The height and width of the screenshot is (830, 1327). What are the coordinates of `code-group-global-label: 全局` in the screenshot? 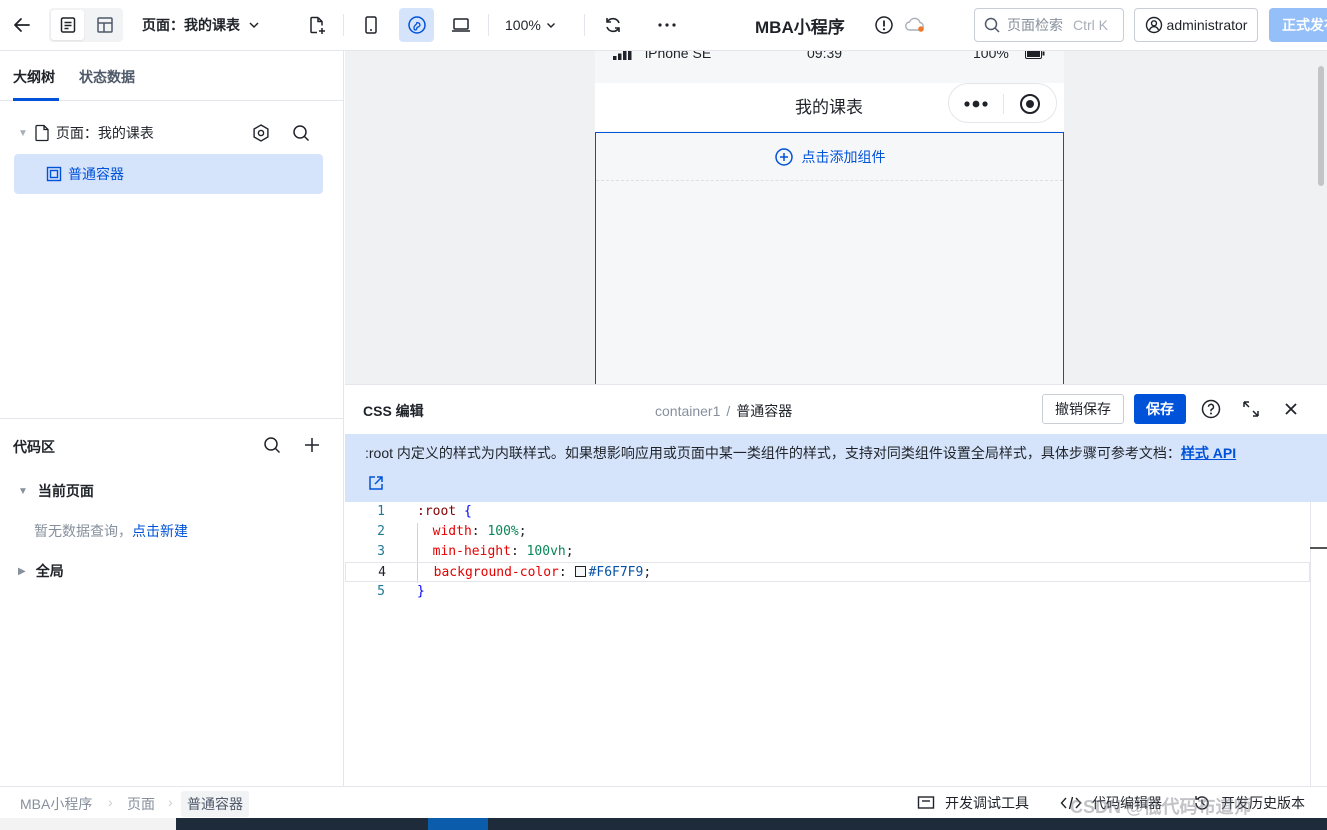 It's located at (49, 571).